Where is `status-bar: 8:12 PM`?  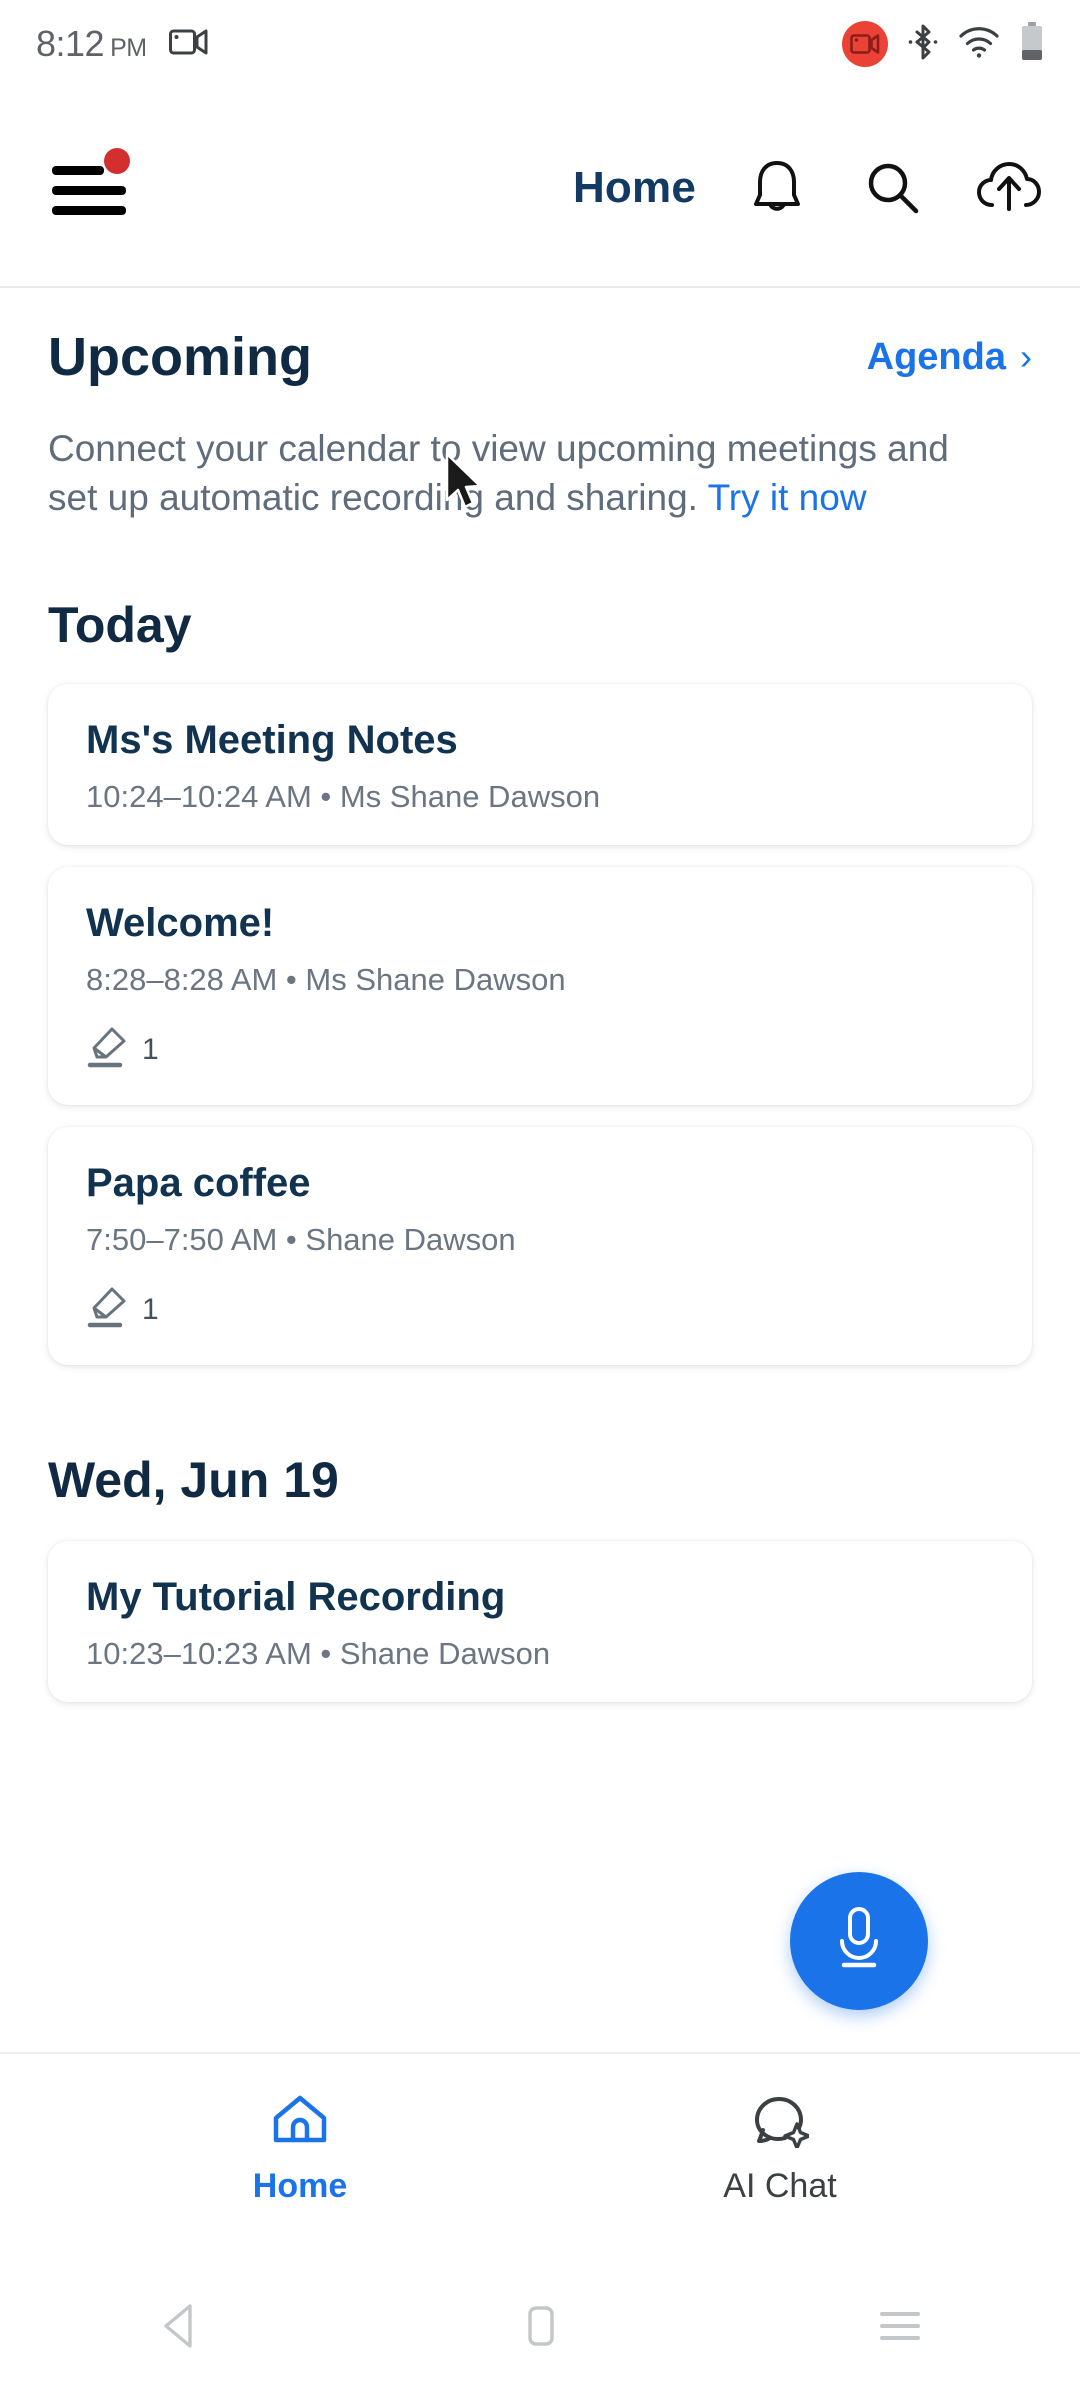 status-bar: 8:12 PM is located at coordinates (540, 44).